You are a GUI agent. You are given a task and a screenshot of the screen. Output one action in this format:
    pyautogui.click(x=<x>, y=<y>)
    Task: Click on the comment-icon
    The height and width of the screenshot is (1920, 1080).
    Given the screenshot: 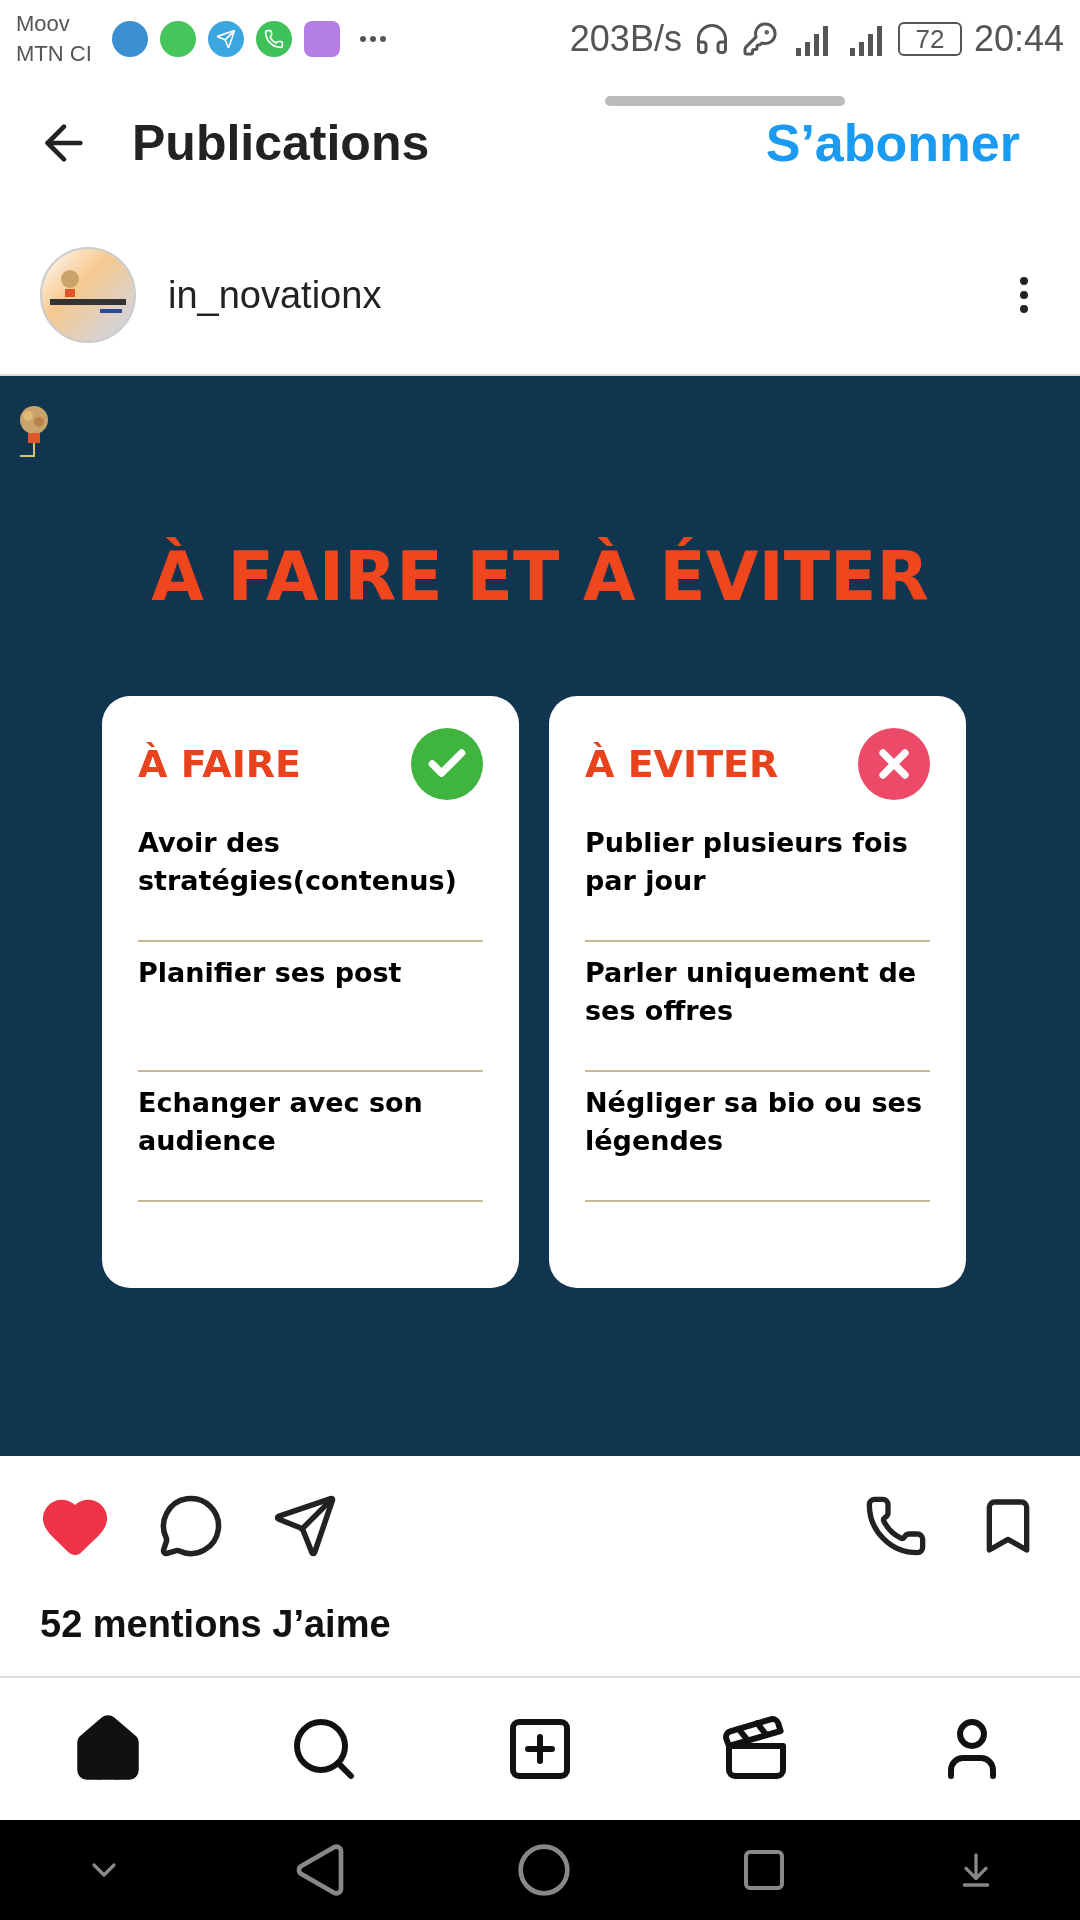 What is the action you would take?
    pyautogui.click(x=191, y=1526)
    